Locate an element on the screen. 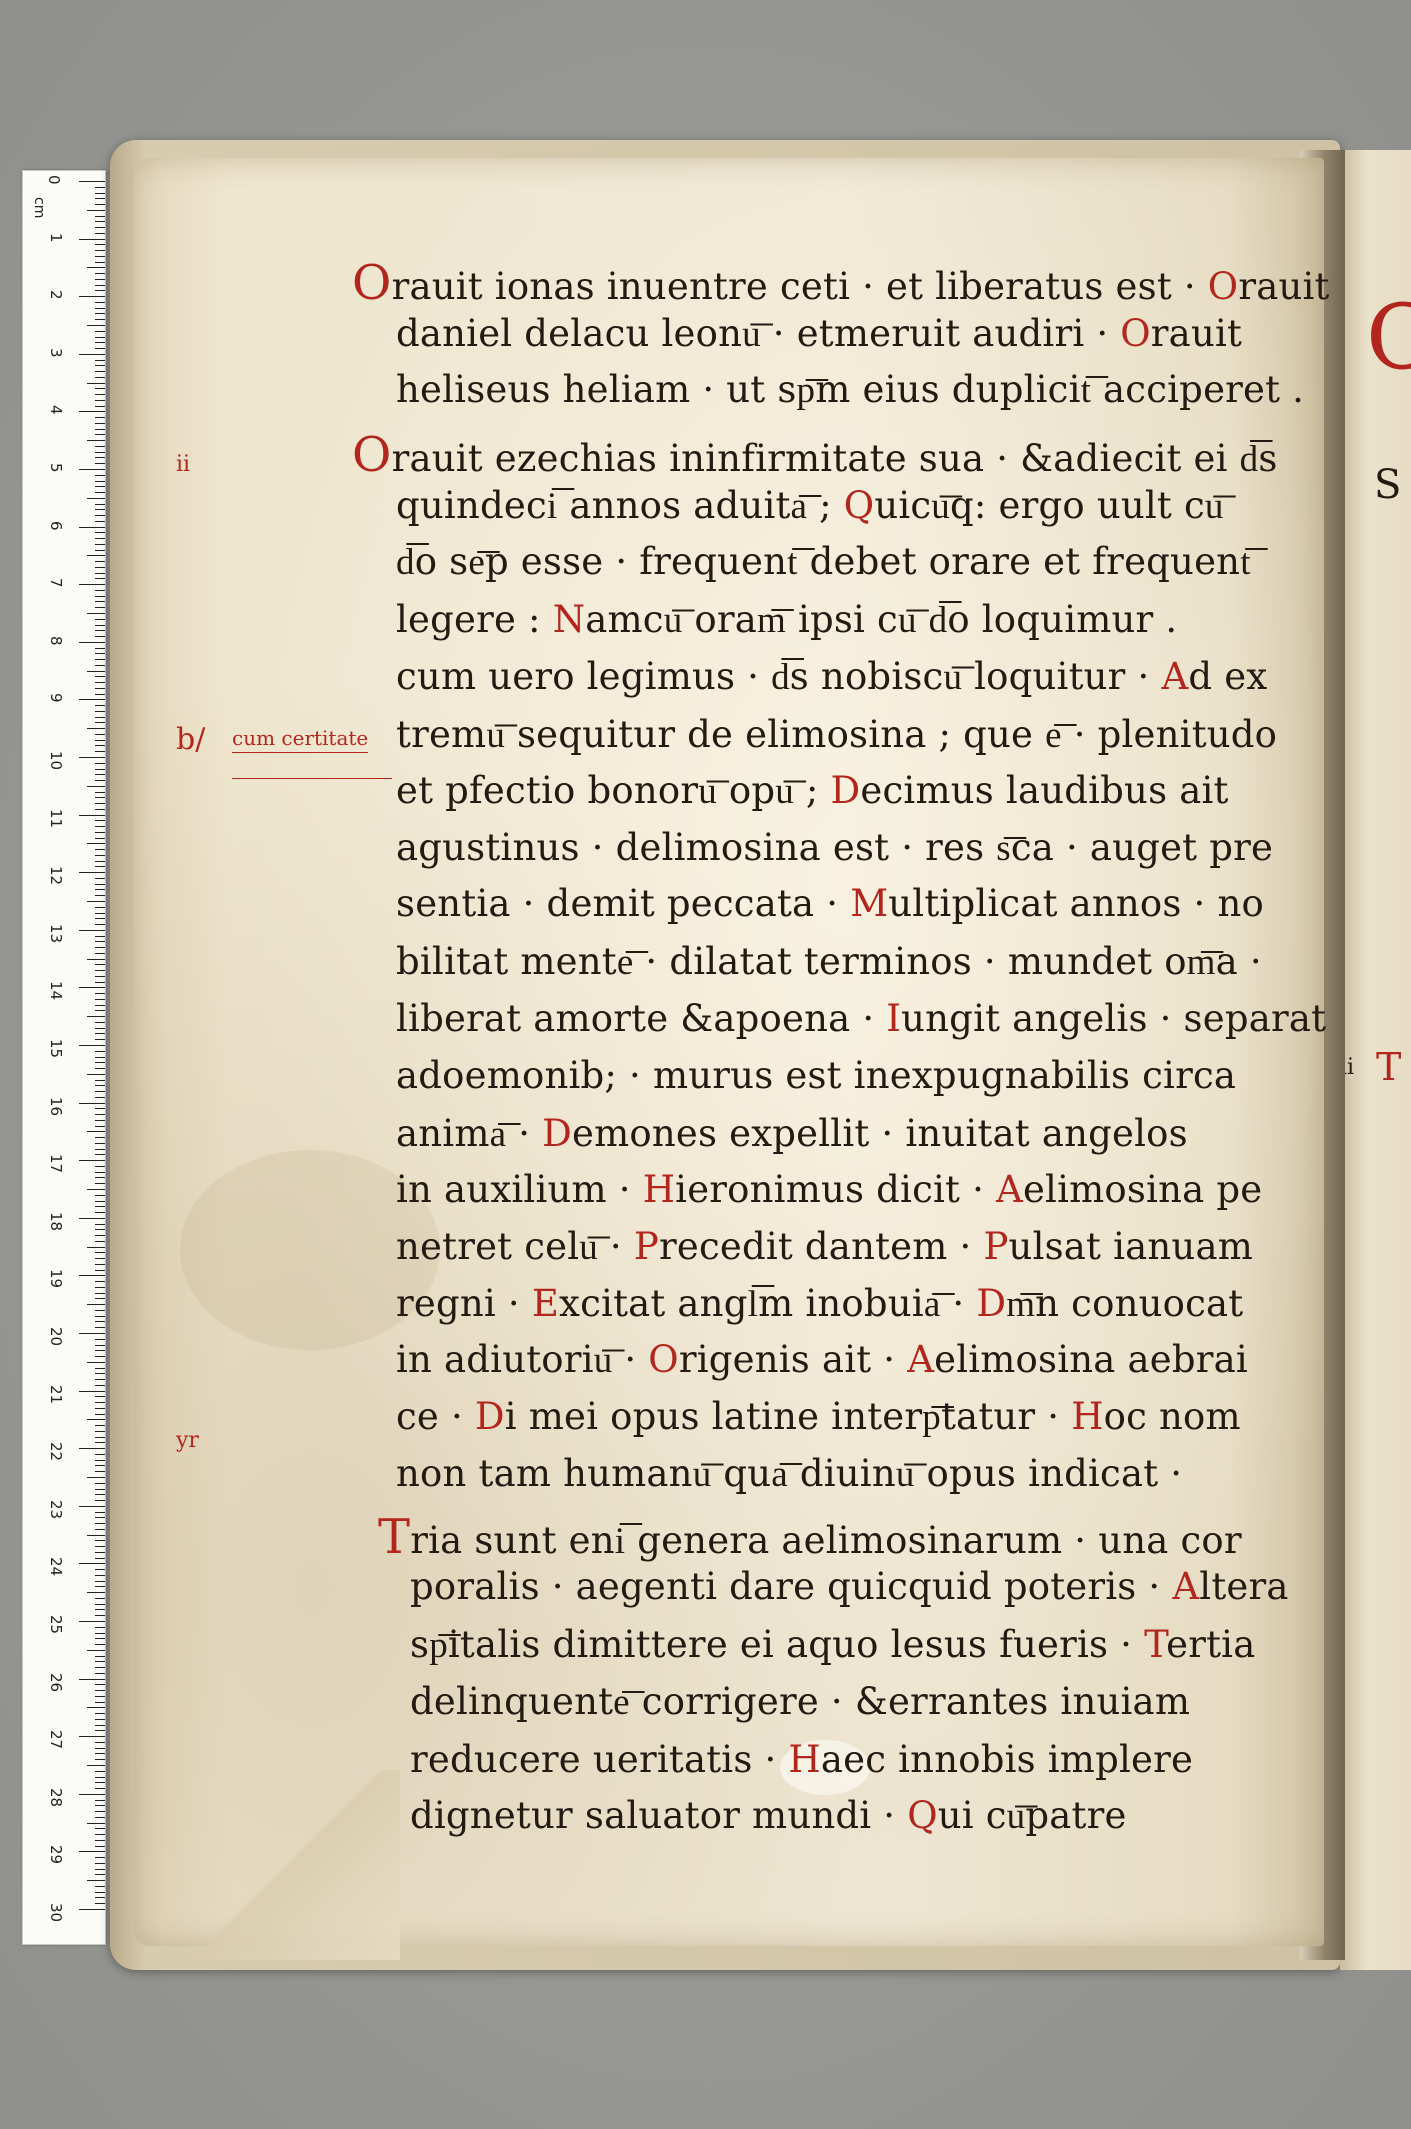 The image size is (1411, 2129). margin-note-cum-certitate: cum certitate is located at coordinates (300, 739).